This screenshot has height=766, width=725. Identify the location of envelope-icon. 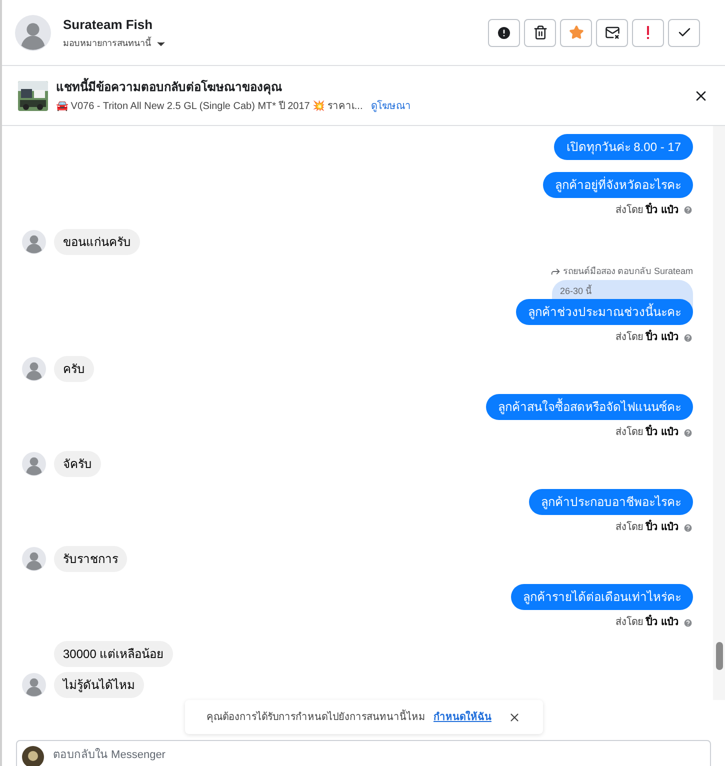
(612, 32).